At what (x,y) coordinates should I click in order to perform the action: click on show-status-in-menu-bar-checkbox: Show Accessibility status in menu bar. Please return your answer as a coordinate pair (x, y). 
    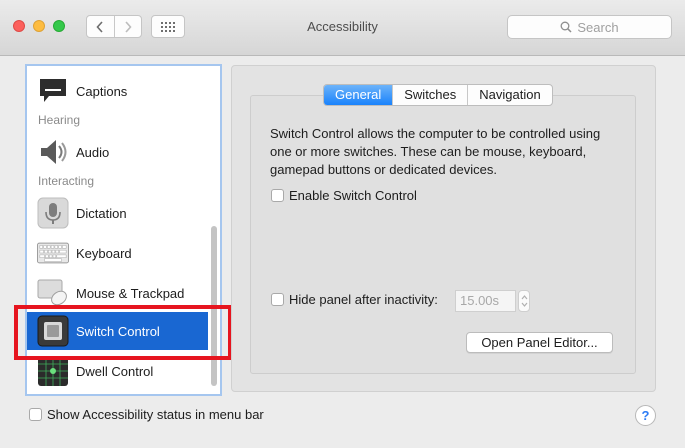
    Looking at the image, I should click on (146, 414).